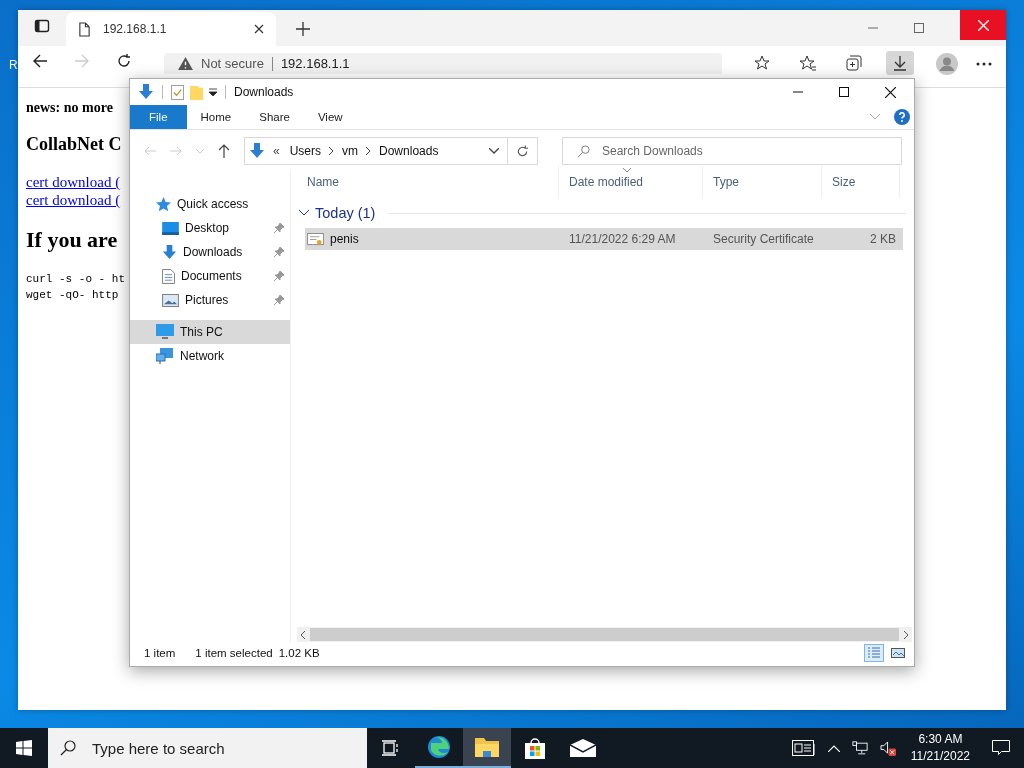 Image resolution: width=1024 pixels, height=768 pixels. I want to click on chevron-up-icon, so click(833, 748).